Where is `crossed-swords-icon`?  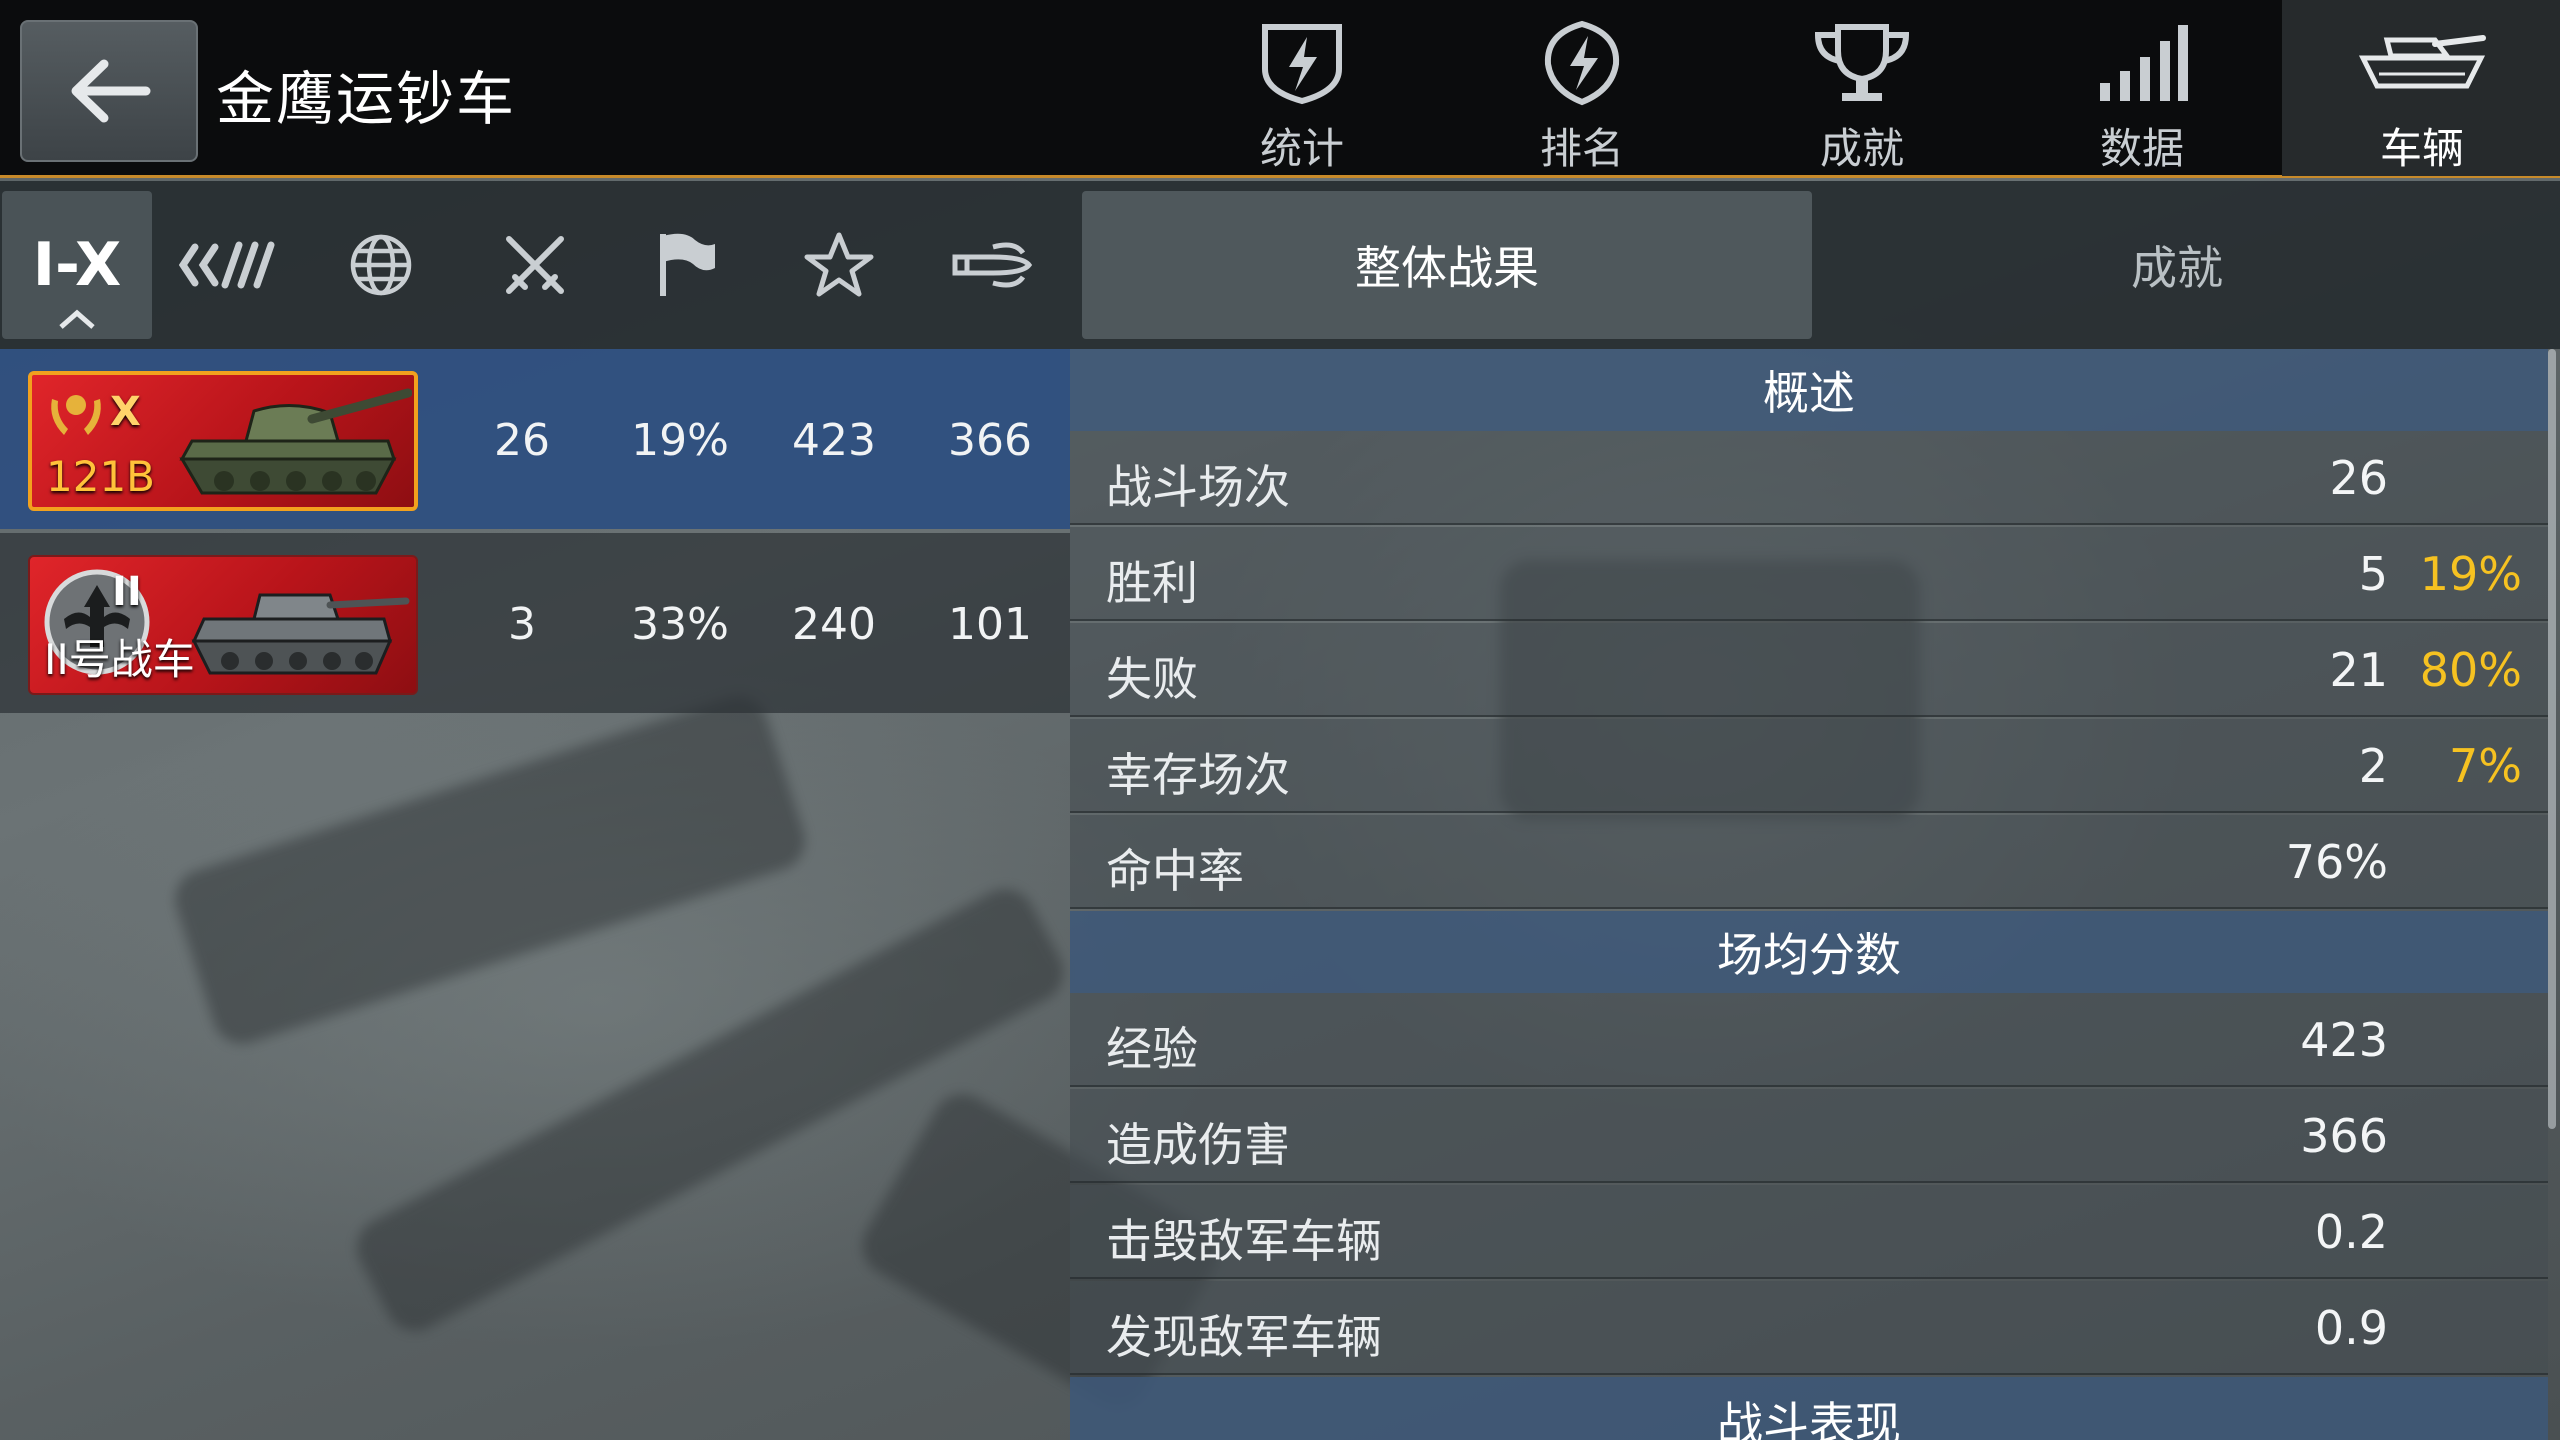 crossed-swords-icon is located at coordinates (535, 265).